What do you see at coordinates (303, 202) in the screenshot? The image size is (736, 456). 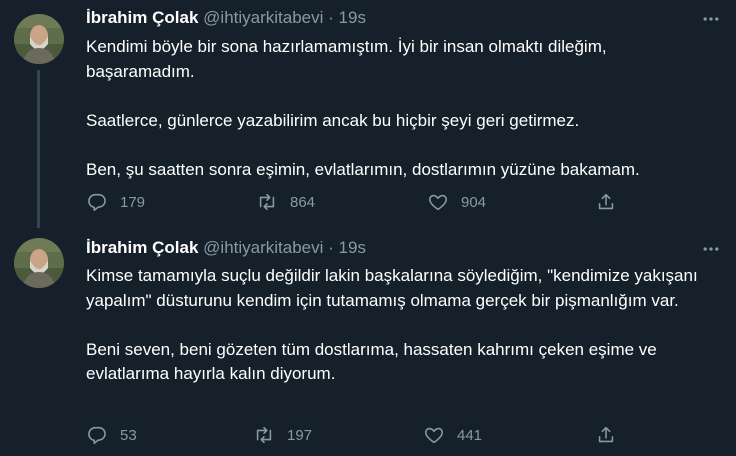 I see `retweet-count: 864` at bounding box center [303, 202].